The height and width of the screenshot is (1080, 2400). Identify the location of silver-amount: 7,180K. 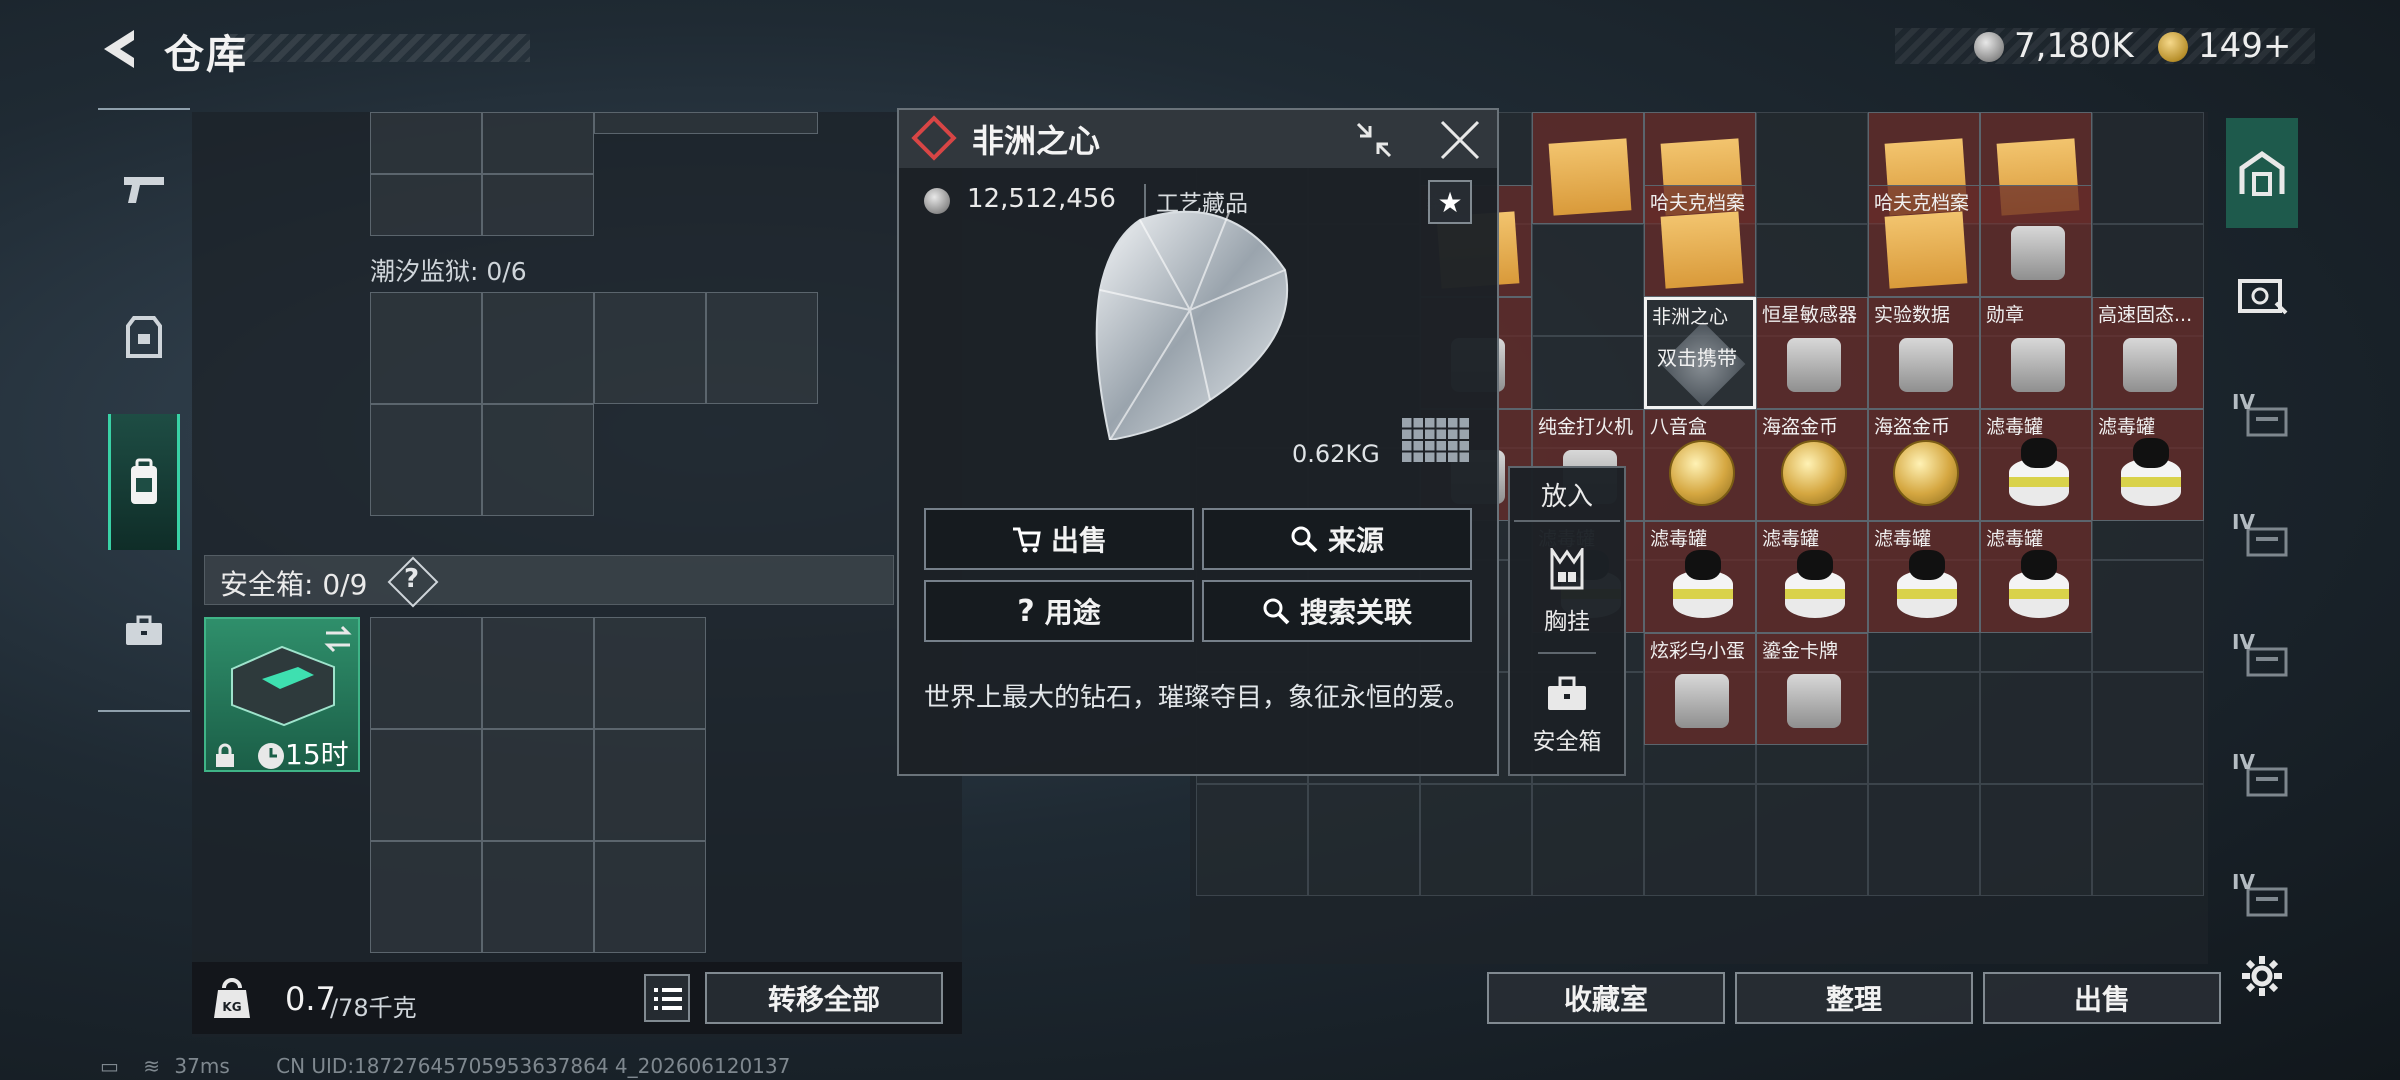
(2074, 46).